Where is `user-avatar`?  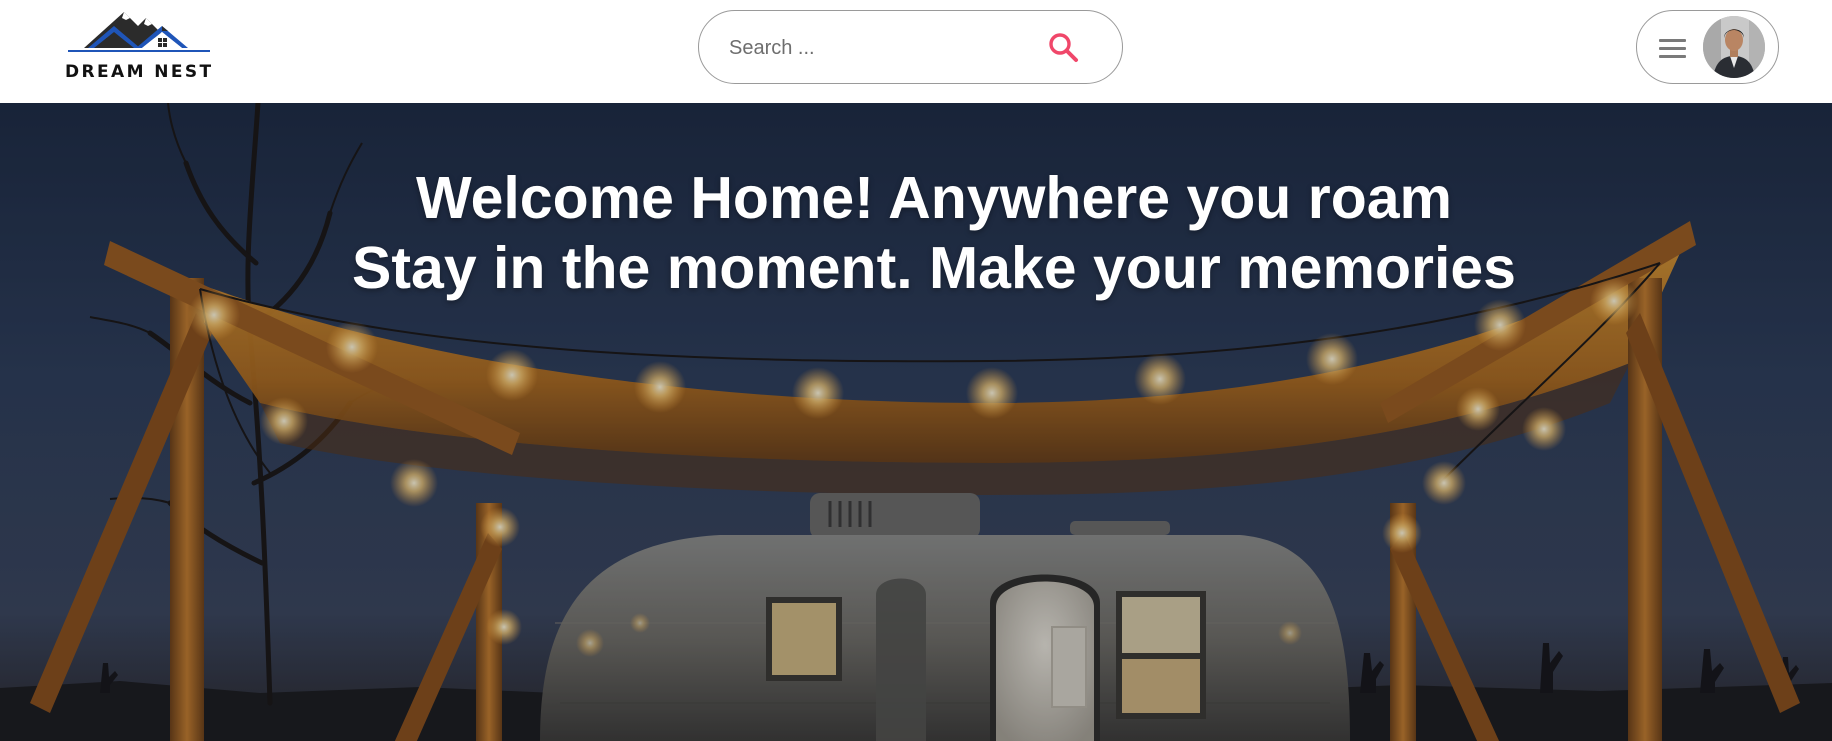
user-avatar is located at coordinates (1734, 47).